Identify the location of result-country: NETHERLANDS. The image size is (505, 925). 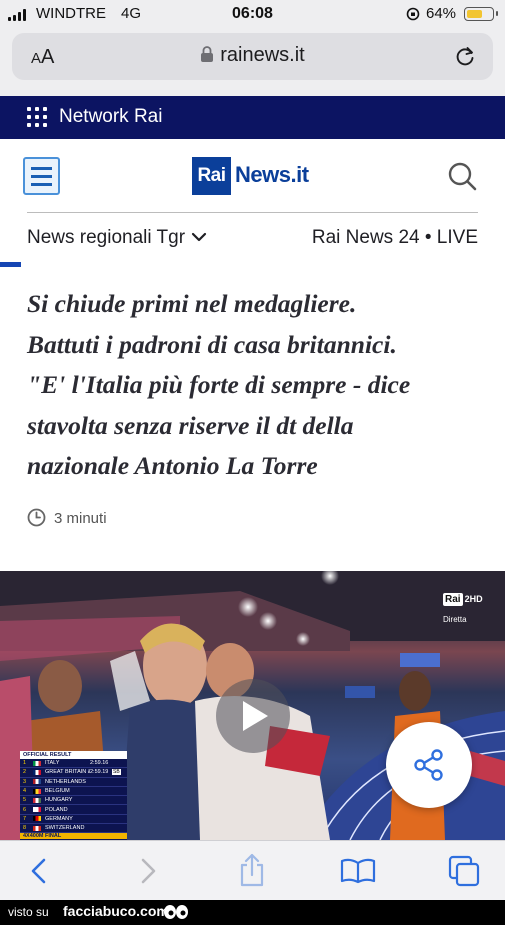
(65, 781).